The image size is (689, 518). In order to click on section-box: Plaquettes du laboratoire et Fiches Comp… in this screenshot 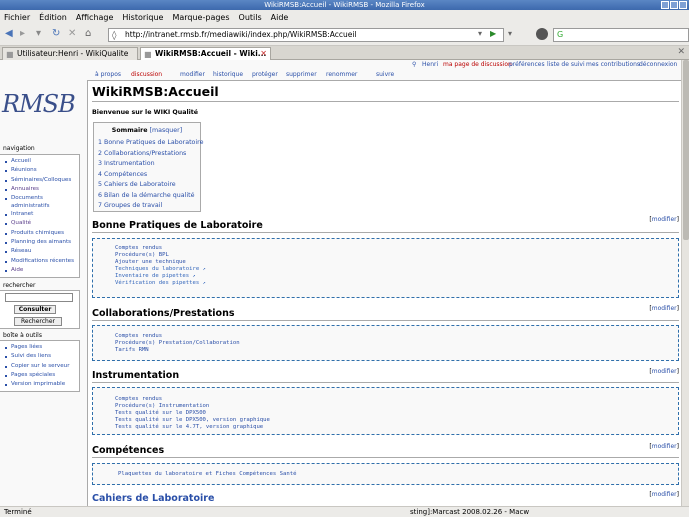, I will do `click(385, 474)`.